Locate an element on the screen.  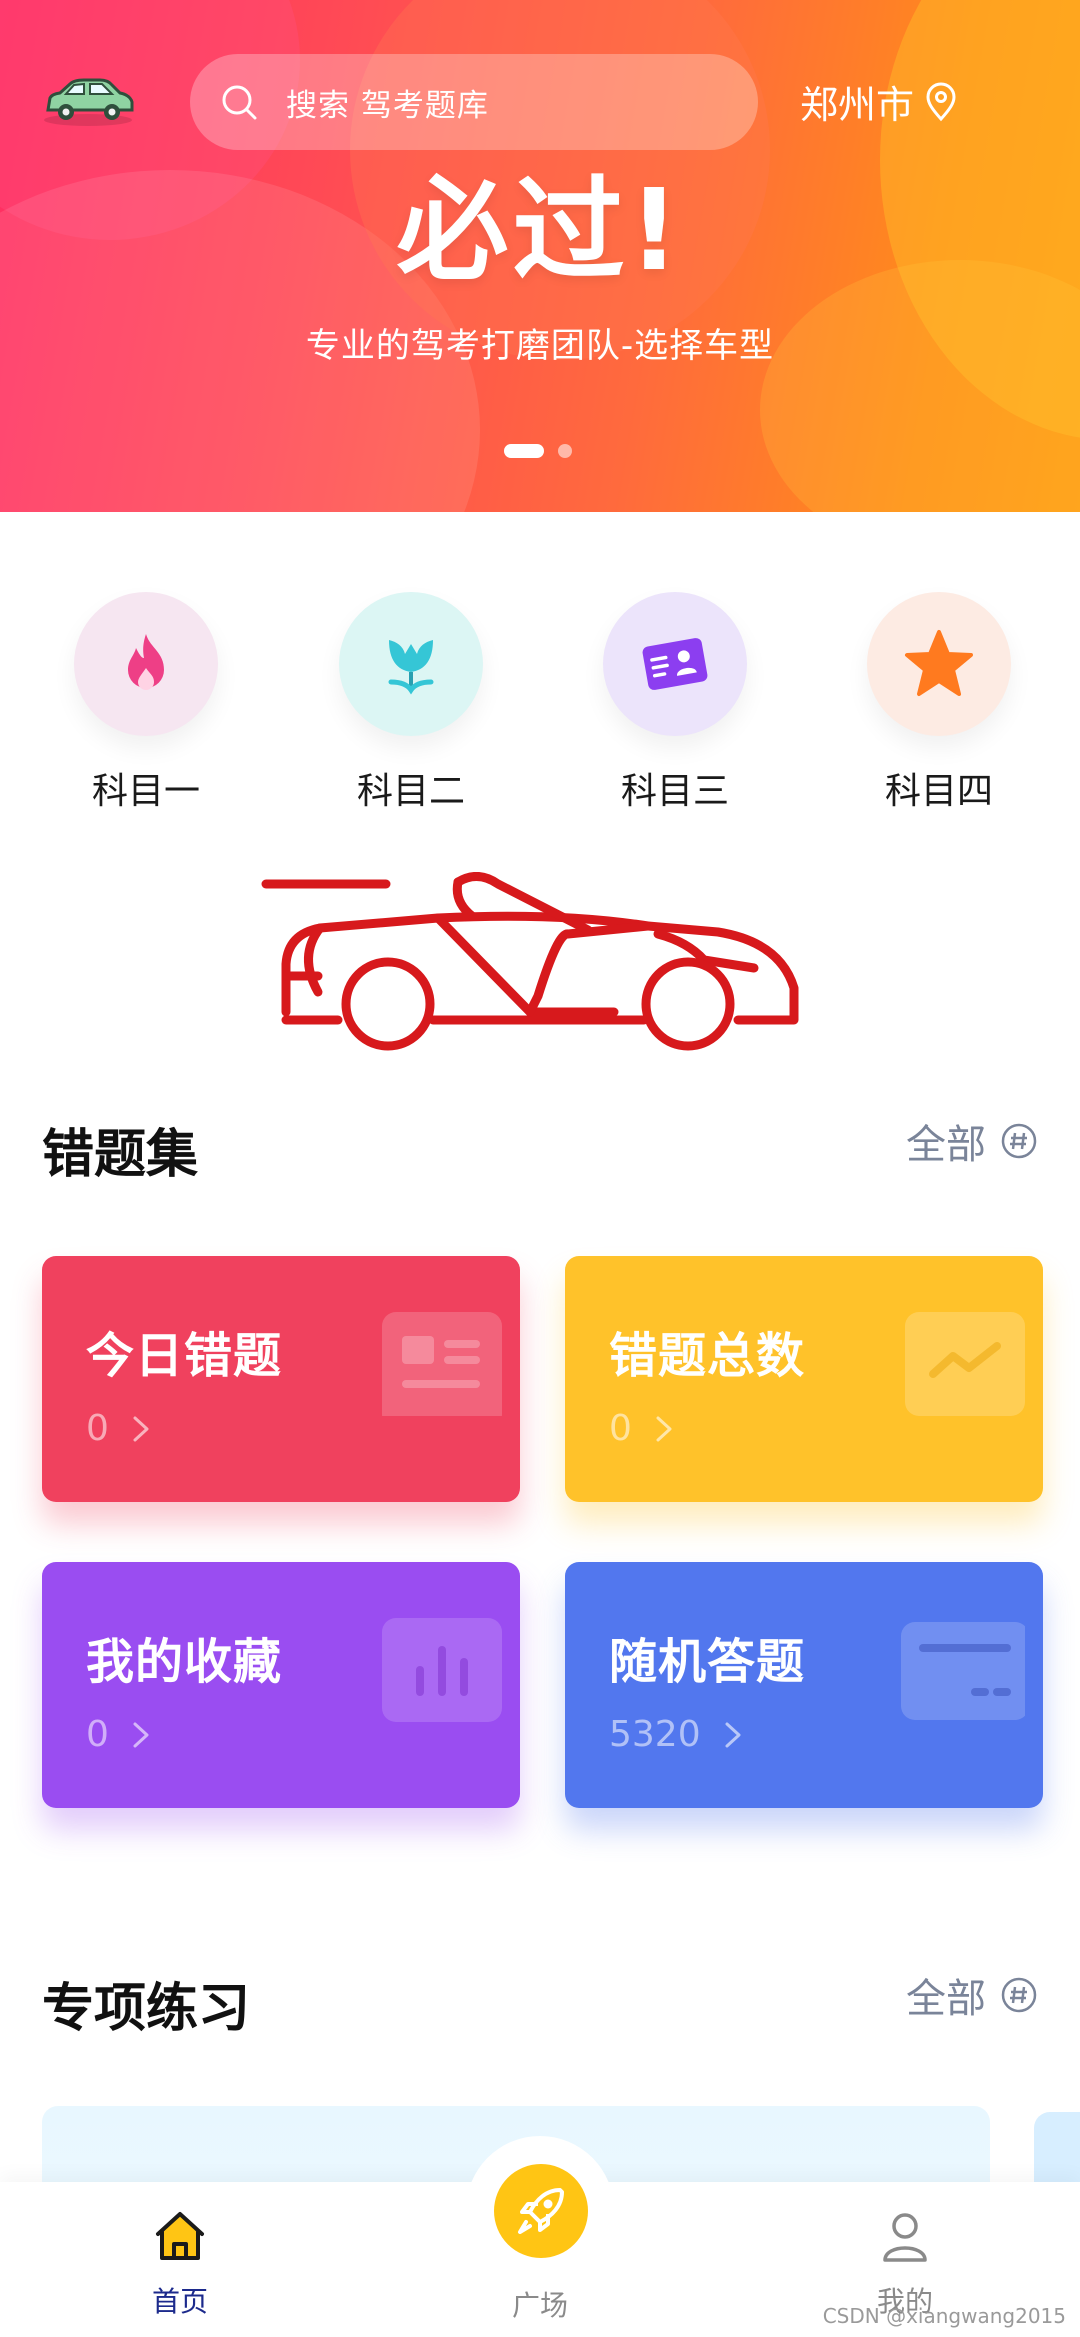
city-selector: 郑州市 is located at coordinates (880, 101).